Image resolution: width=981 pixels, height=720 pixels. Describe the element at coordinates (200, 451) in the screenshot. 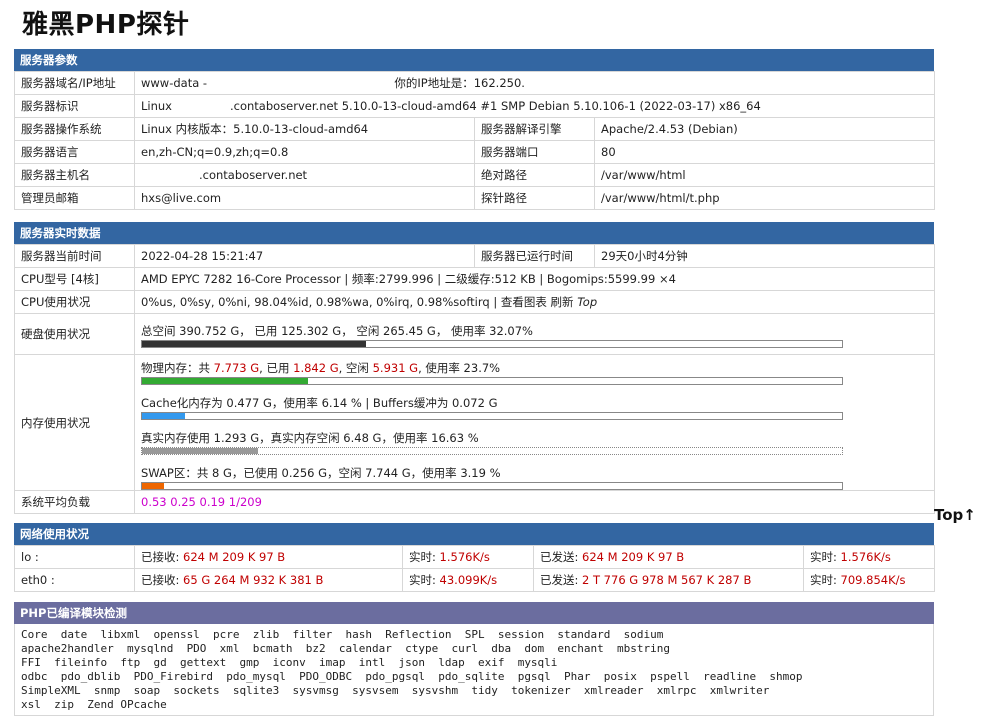

I see `mem-real-fill` at that location.